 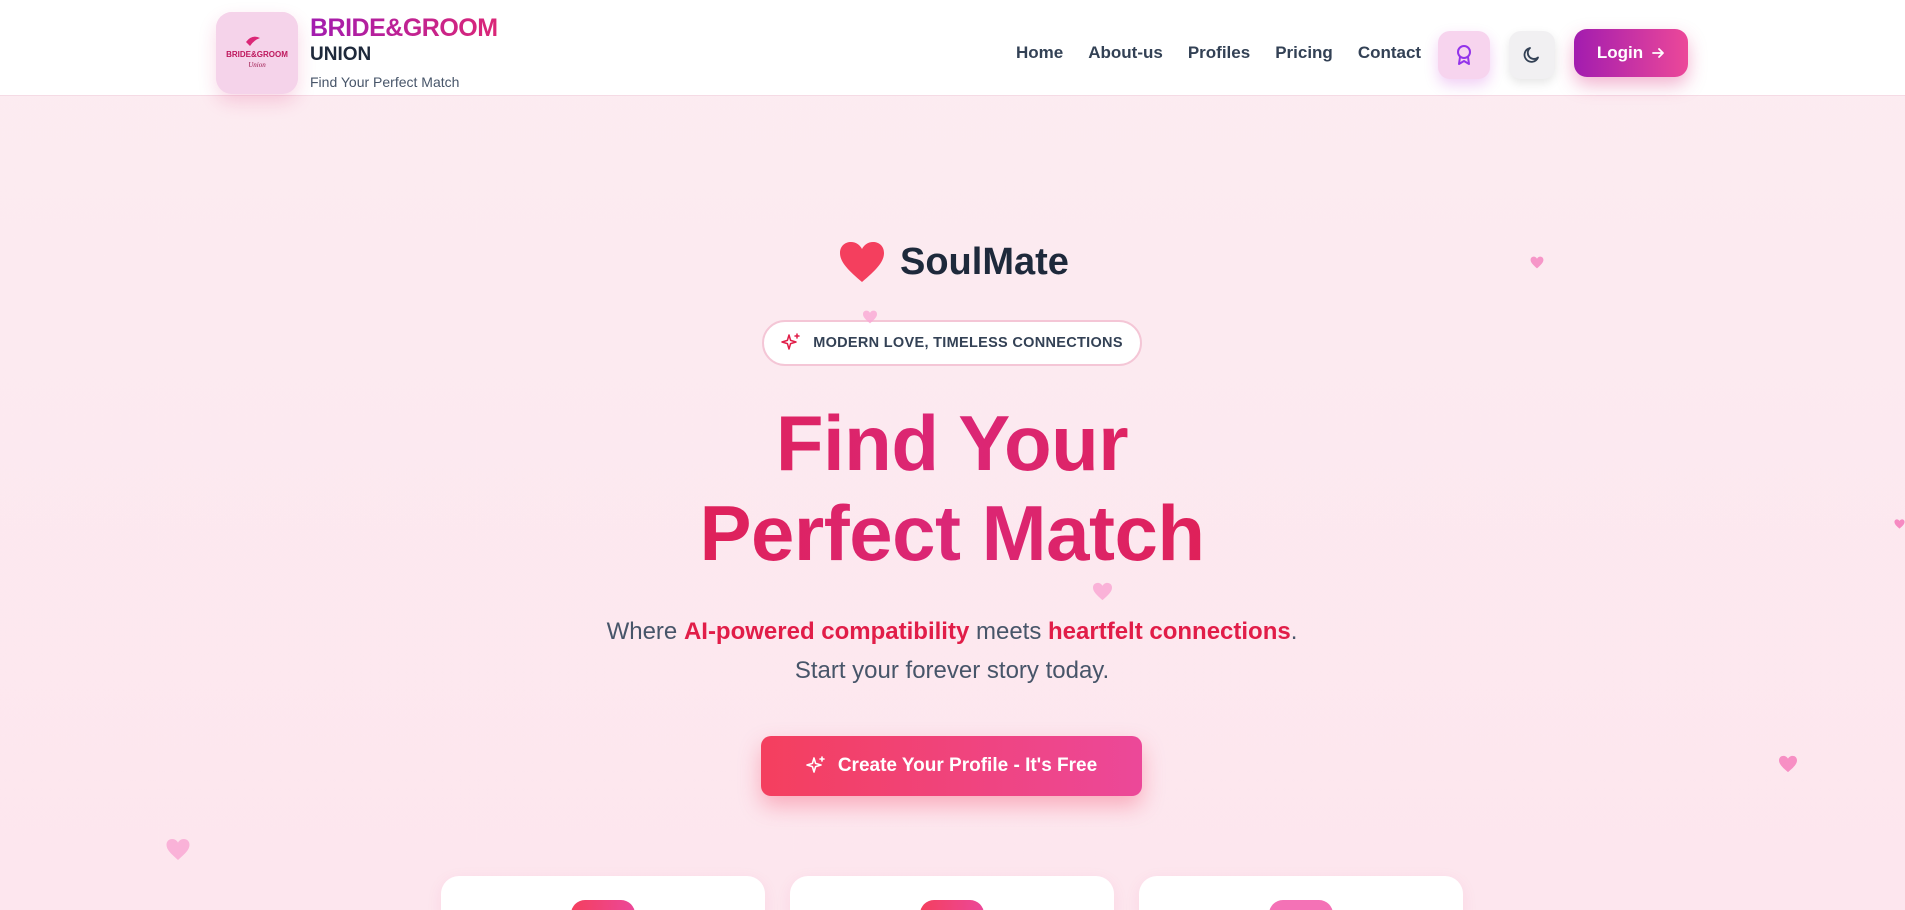 I want to click on theme-toggle-button, so click(x=1532, y=55).